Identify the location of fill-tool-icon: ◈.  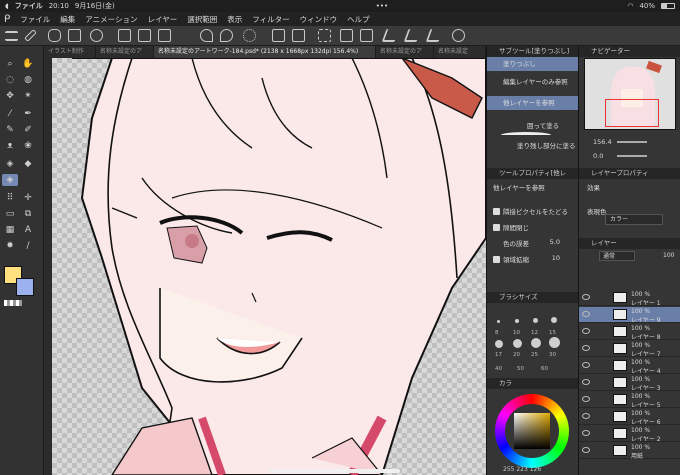
(10, 180).